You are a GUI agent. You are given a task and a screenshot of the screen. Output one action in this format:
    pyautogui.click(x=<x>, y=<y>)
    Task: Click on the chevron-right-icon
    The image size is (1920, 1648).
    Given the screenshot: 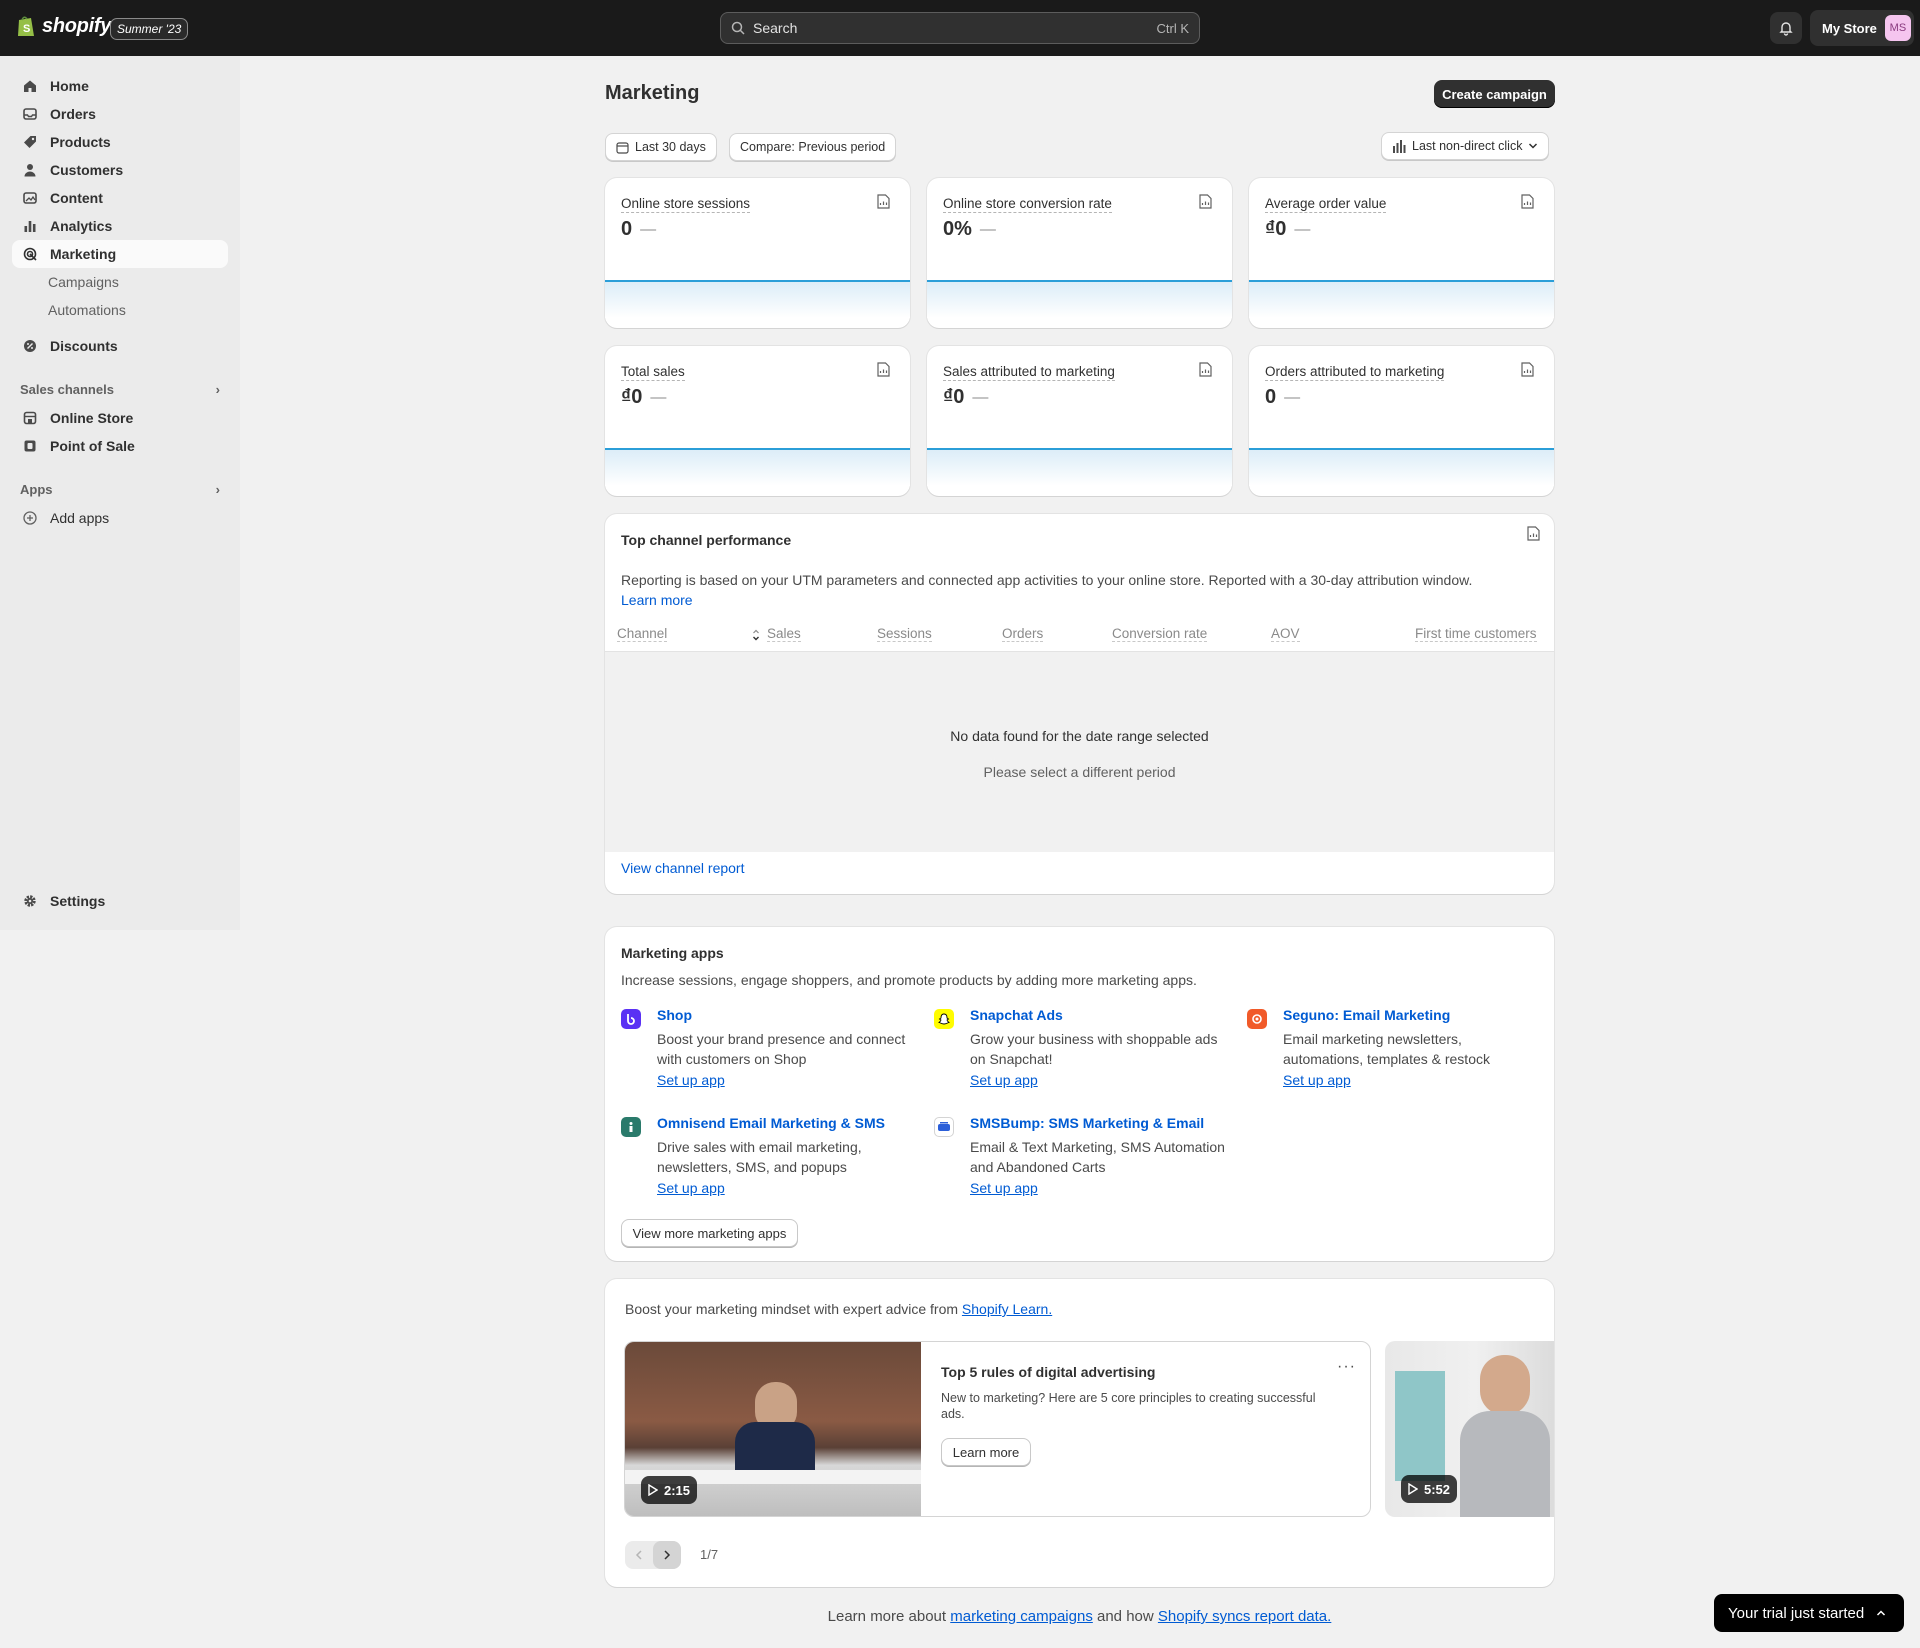 What is the action you would take?
    pyautogui.click(x=667, y=1555)
    